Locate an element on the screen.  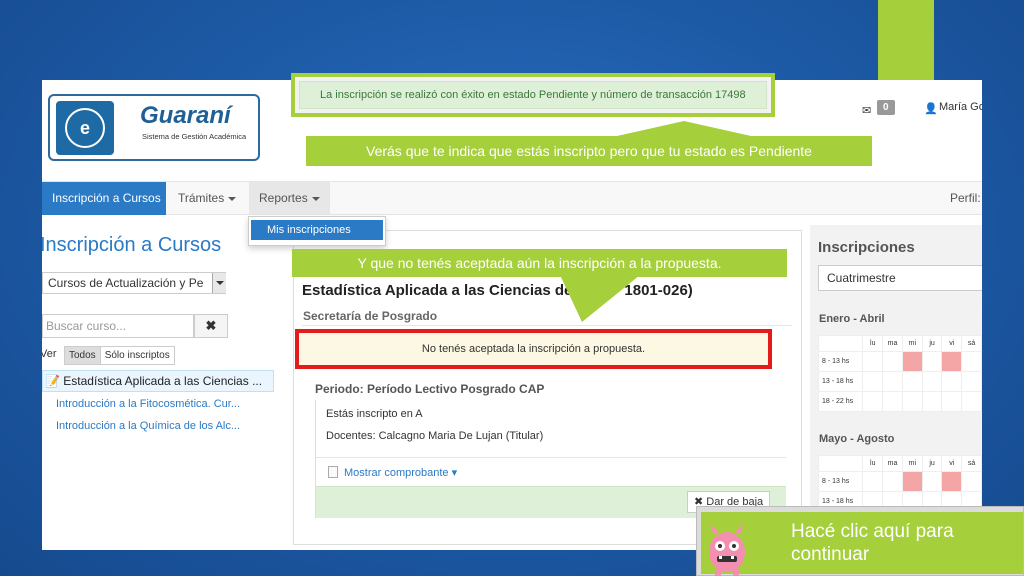
continue-button-frame: Hacé clic aquí para continuar is located at coordinates (860, 541).